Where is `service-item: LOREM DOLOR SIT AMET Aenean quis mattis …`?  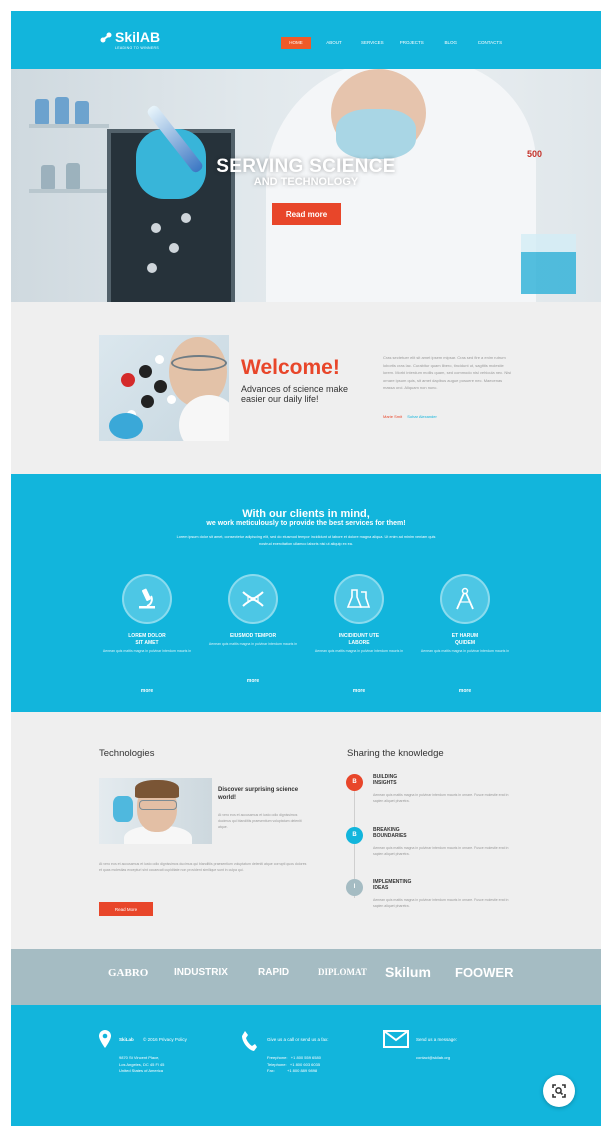 service-item: LOREM DOLOR SIT AMET Aenean quis mattis … is located at coordinates (147, 614).